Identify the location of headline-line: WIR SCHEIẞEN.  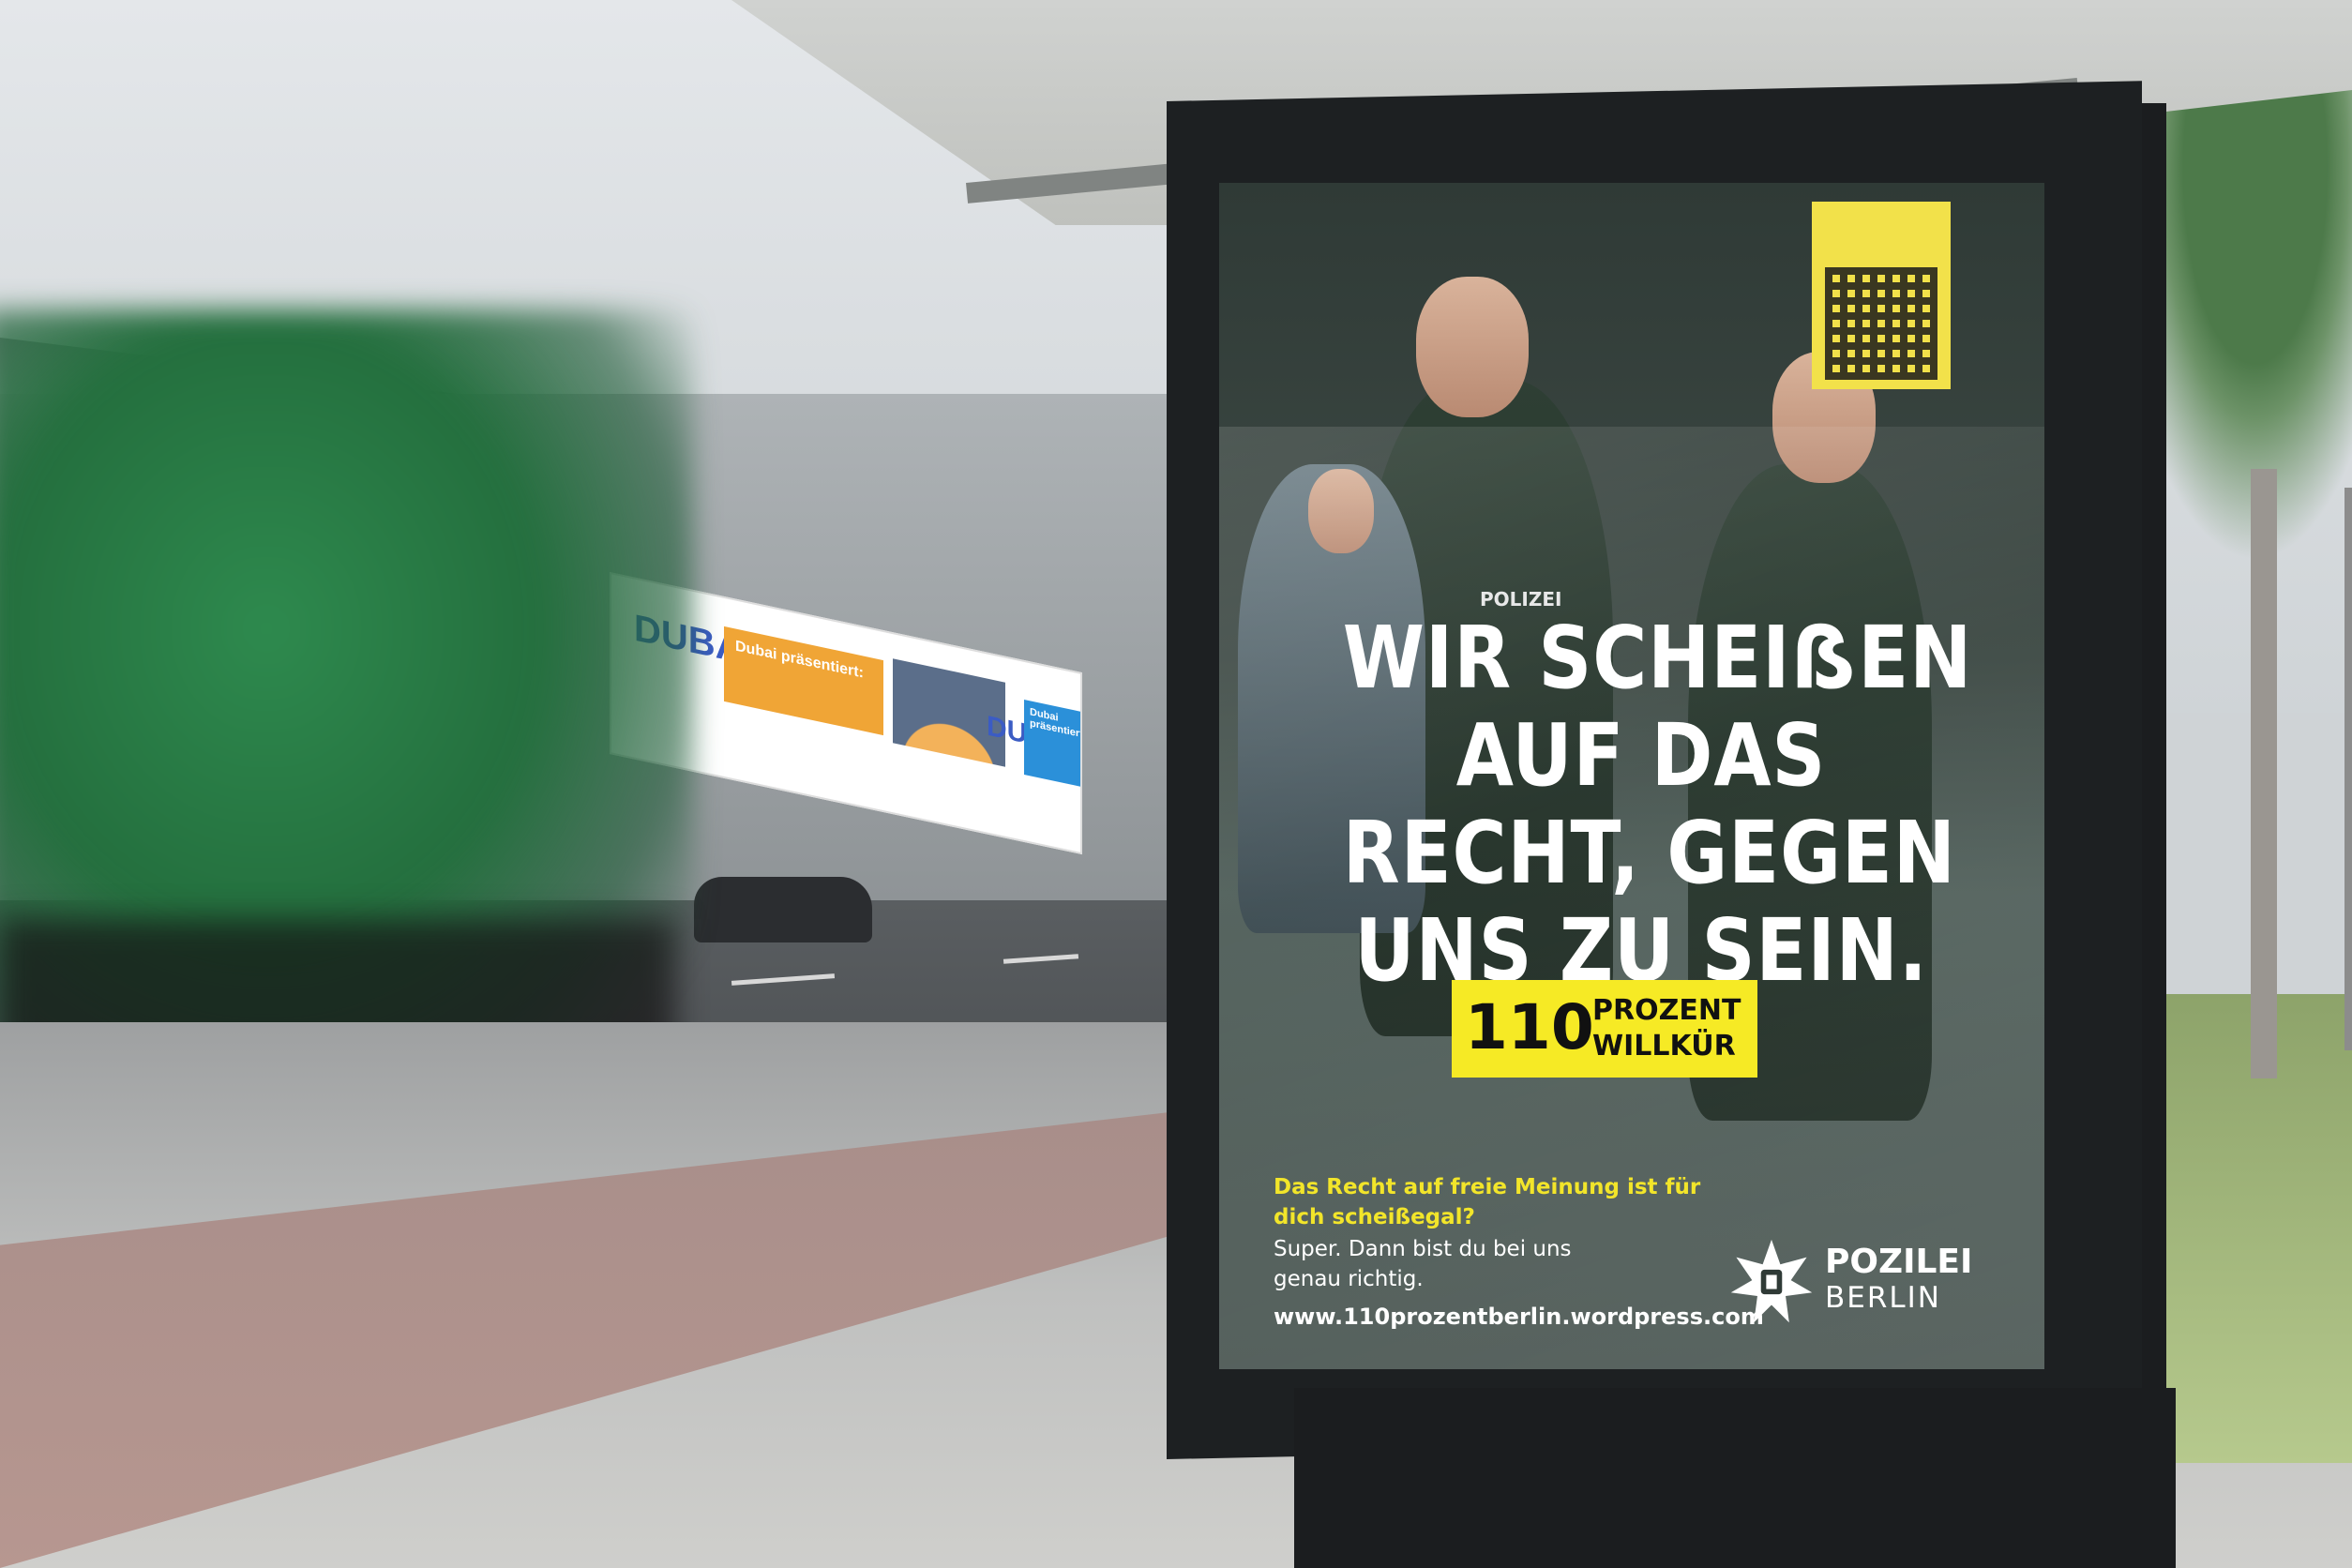
(1657, 658).